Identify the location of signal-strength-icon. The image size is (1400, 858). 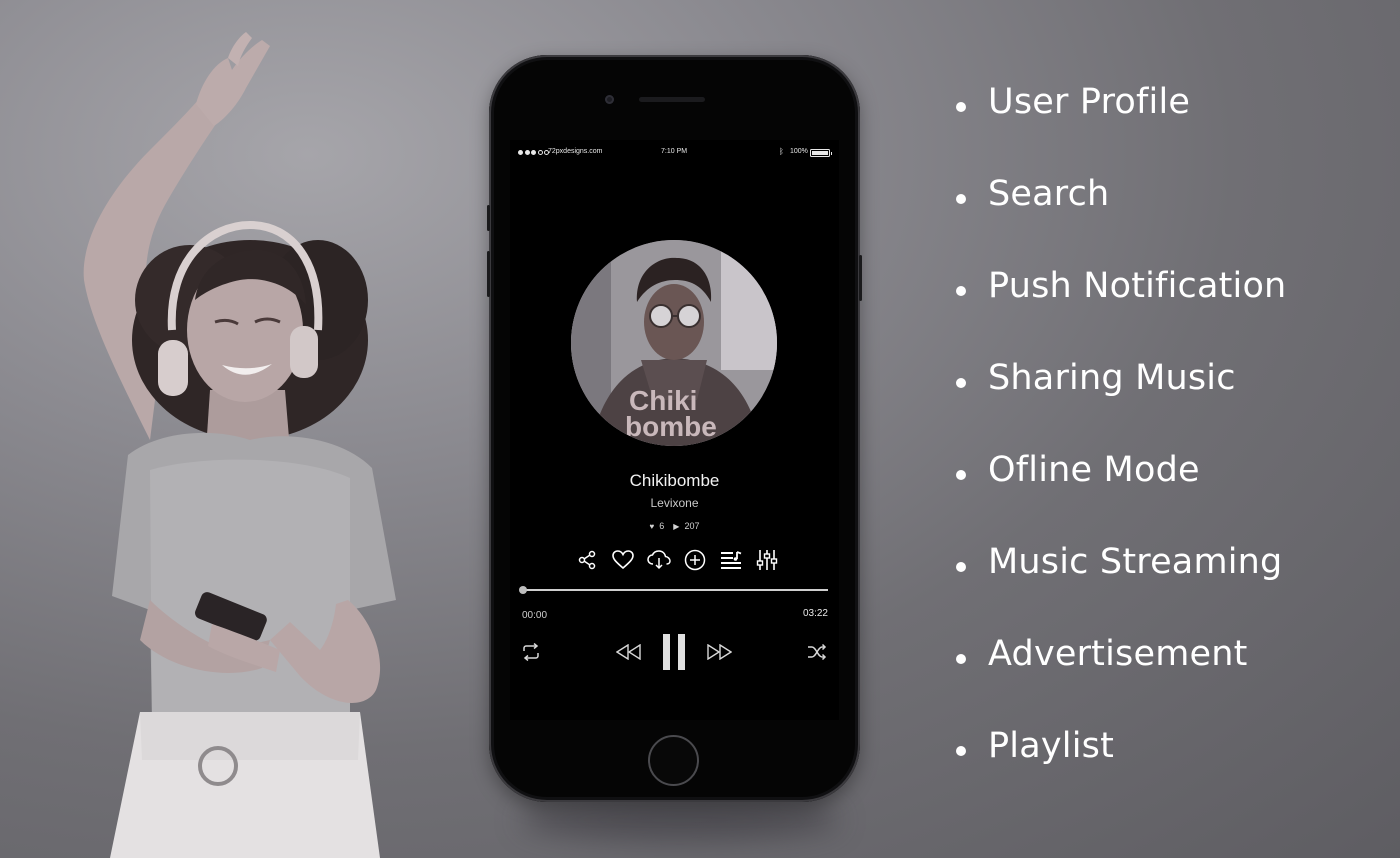
(533, 152).